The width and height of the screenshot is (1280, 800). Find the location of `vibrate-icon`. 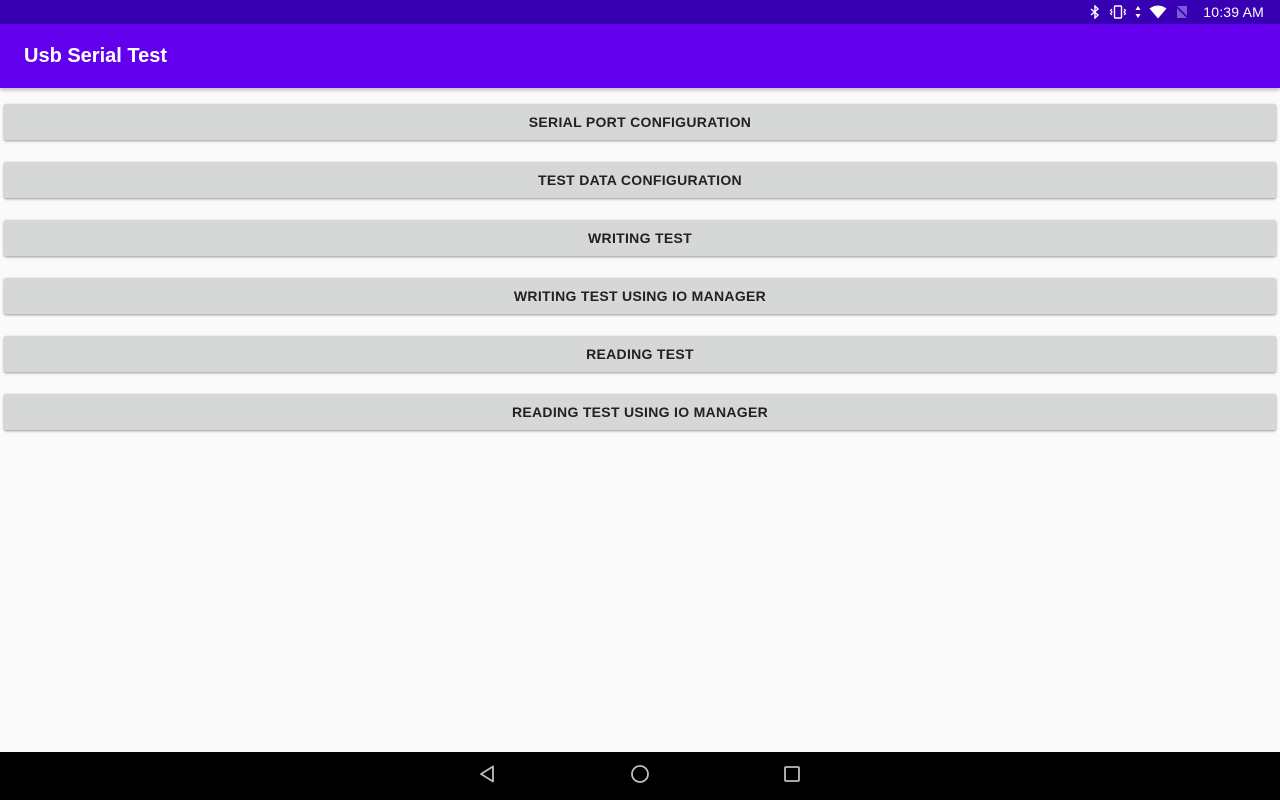

vibrate-icon is located at coordinates (1118, 12).